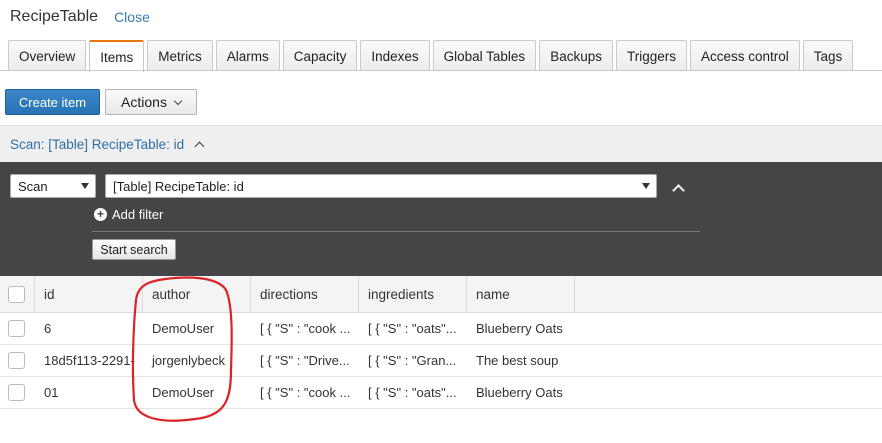 This screenshot has height=443, width=882. I want to click on tab-items: Items, so click(117, 56).